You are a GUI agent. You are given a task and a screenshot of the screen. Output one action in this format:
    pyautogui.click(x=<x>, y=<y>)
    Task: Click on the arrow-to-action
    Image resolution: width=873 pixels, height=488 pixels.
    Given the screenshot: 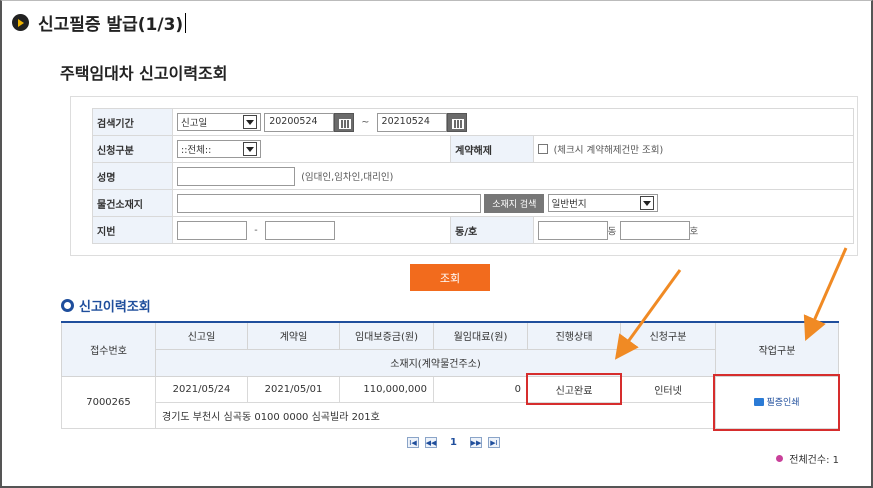 What is the action you would take?
    pyautogui.click(x=825, y=294)
    